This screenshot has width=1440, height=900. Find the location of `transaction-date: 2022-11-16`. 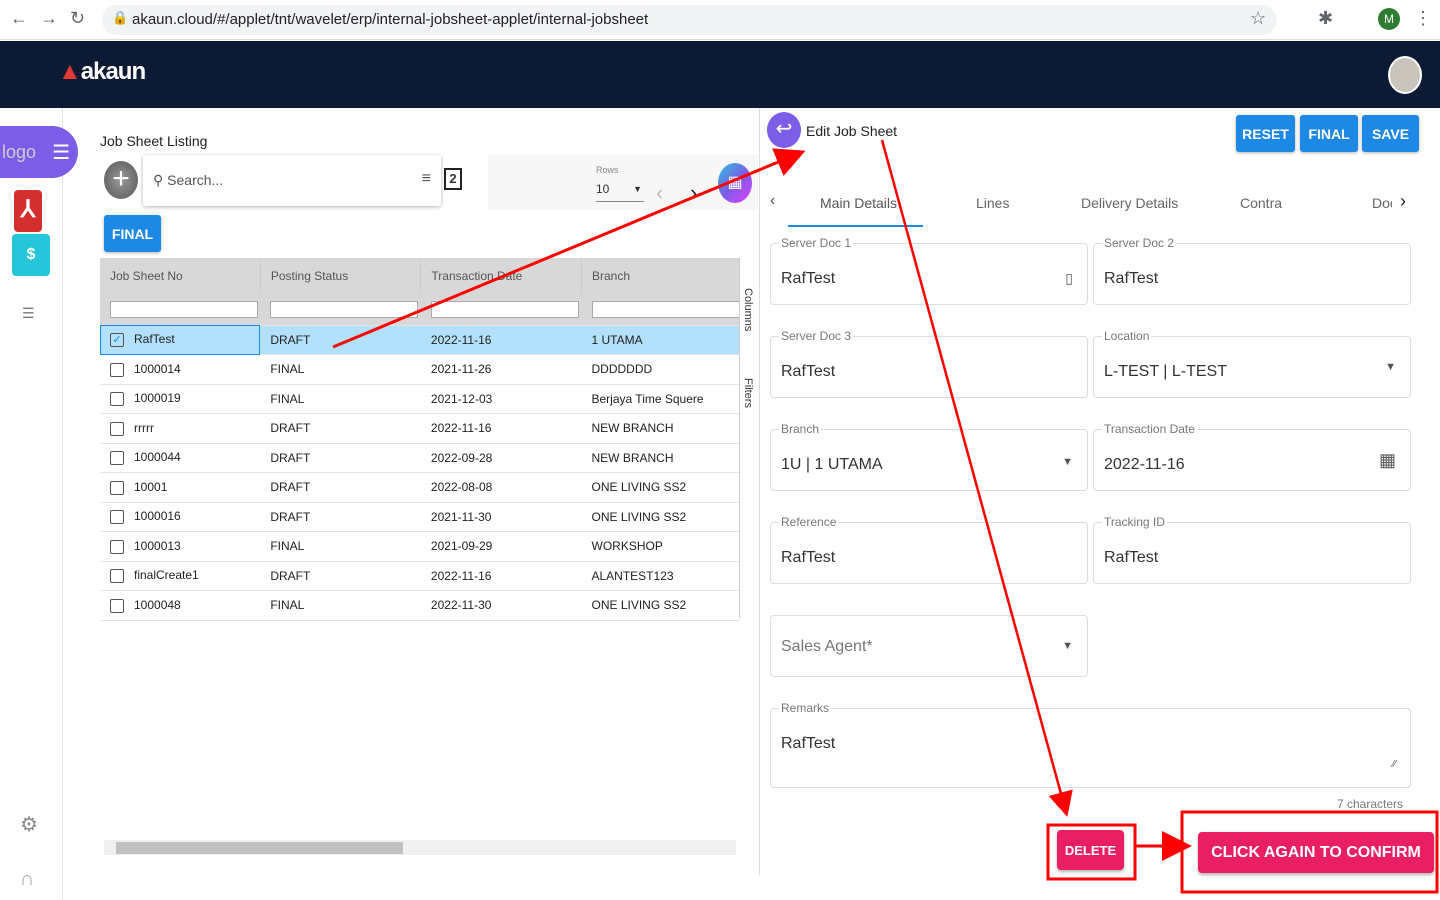

transaction-date: 2022-11-16 is located at coordinates (501, 576).